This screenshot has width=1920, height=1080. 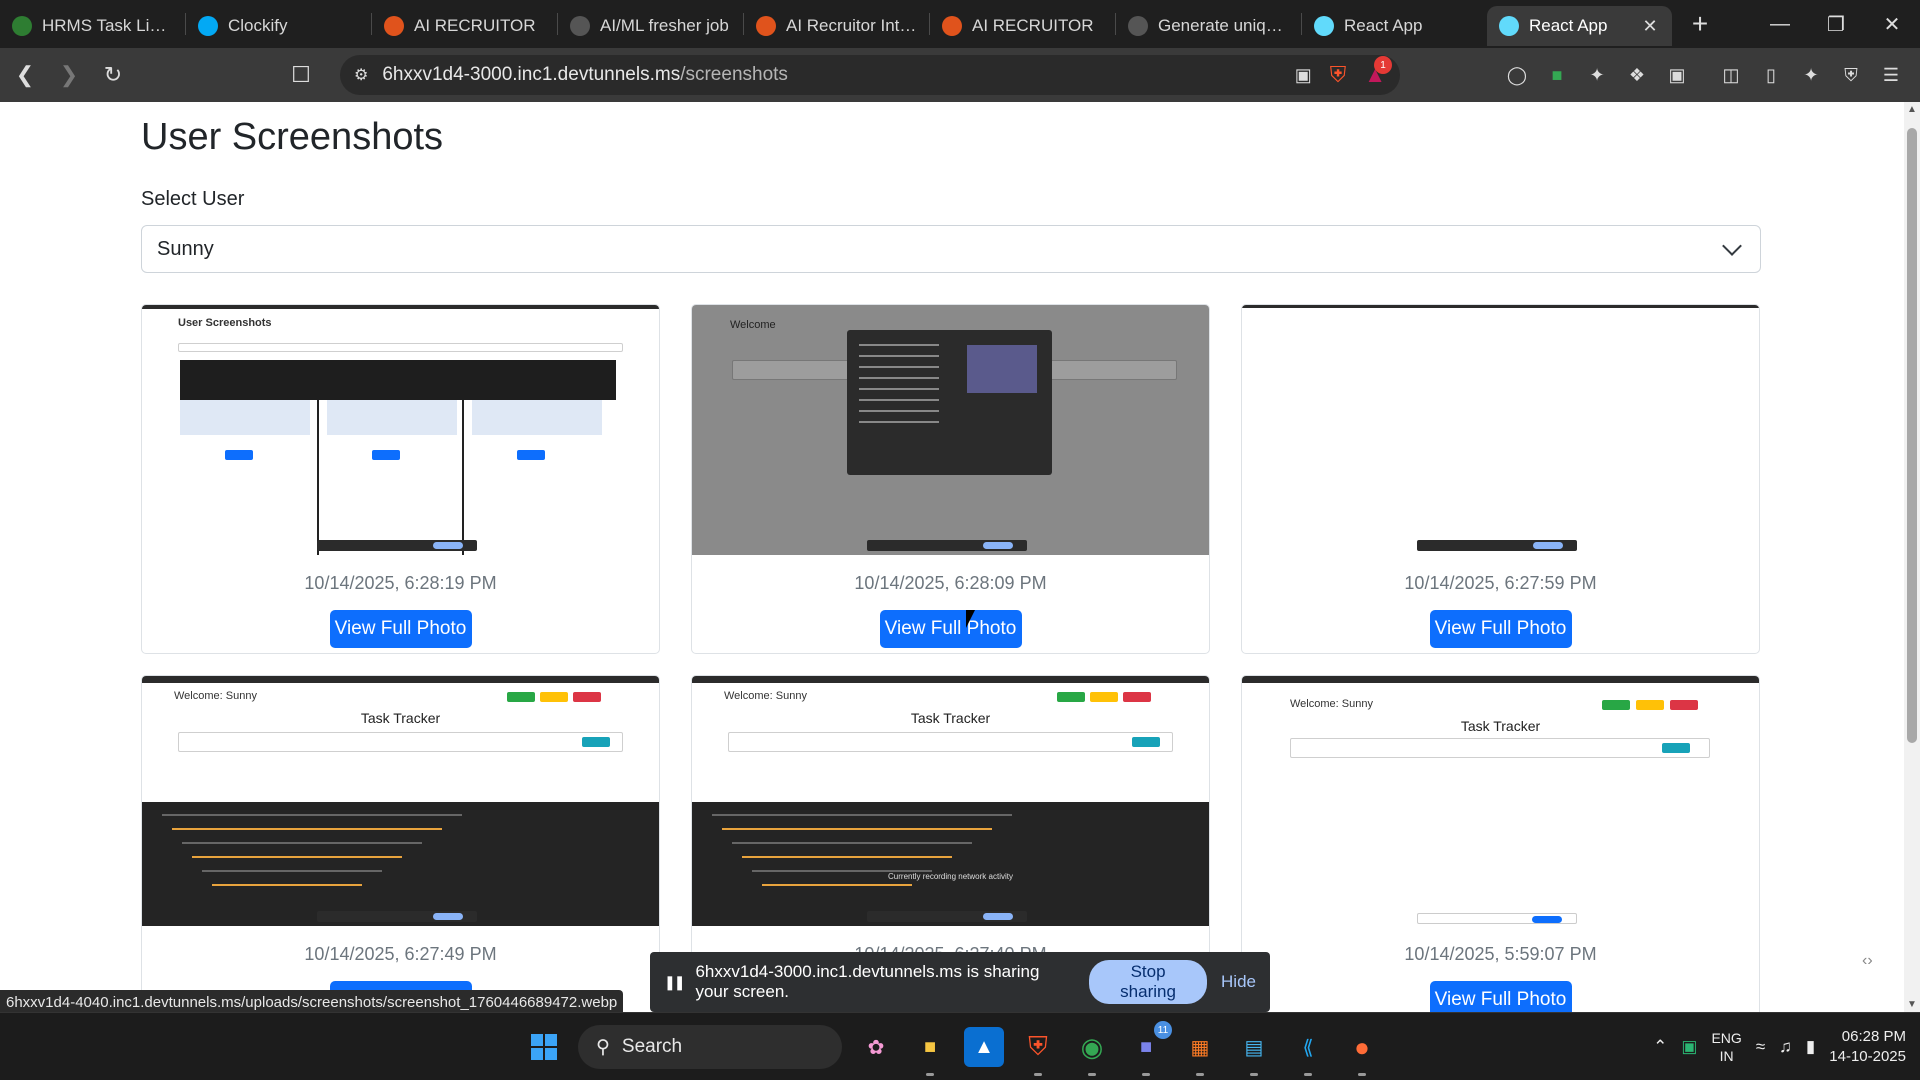 What do you see at coordinates (400, 954) in the screenshot?
I see `screenshot-timestamp: 10/14/2025, 6:27:49 PM` at bounding box center [400, 954].